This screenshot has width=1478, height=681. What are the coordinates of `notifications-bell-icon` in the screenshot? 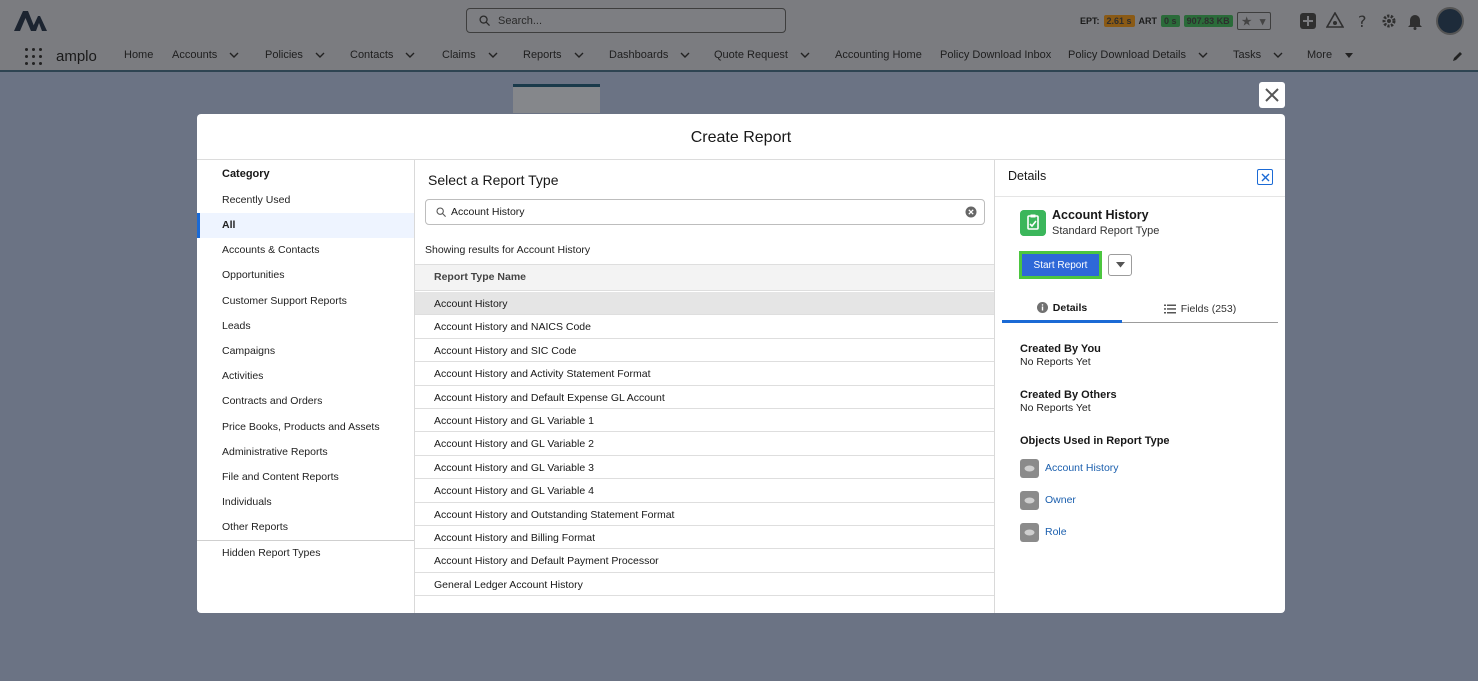 It's located at (1415, 21).